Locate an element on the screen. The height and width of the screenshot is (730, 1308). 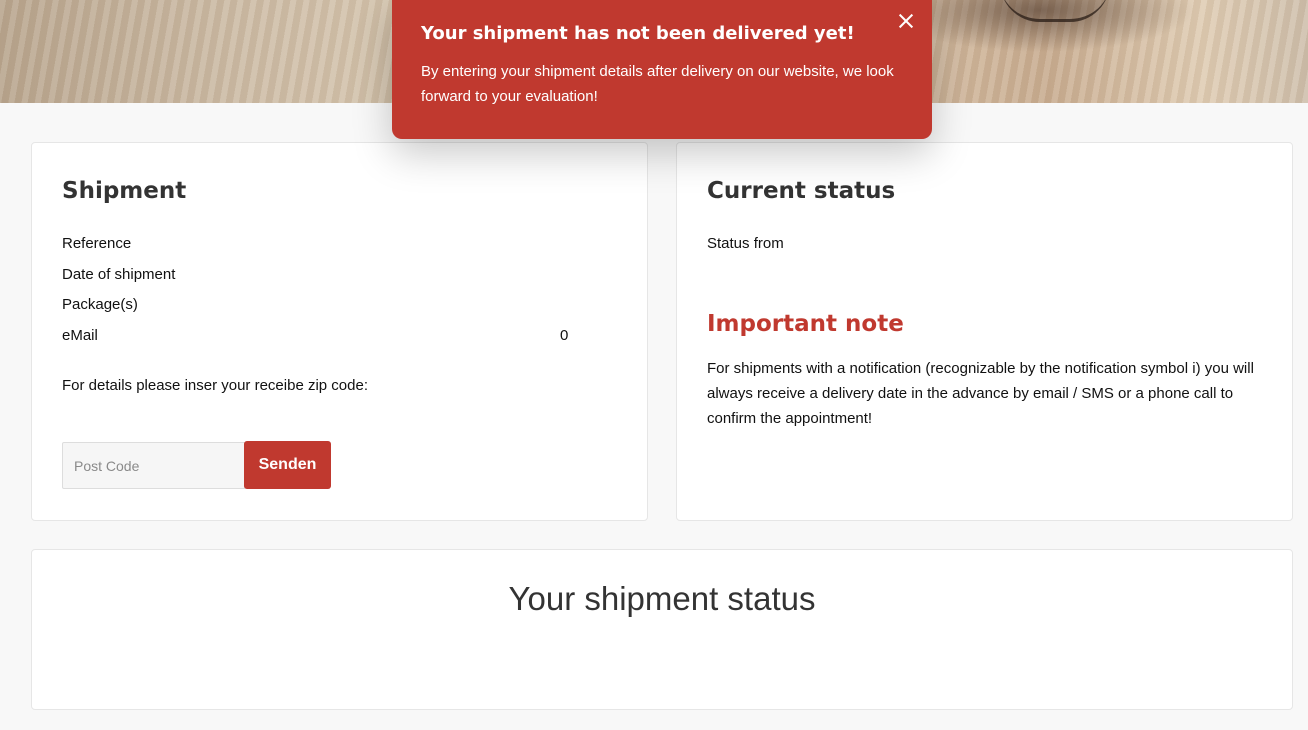
status-from-label: Status from is located at coordinates (745, 243).